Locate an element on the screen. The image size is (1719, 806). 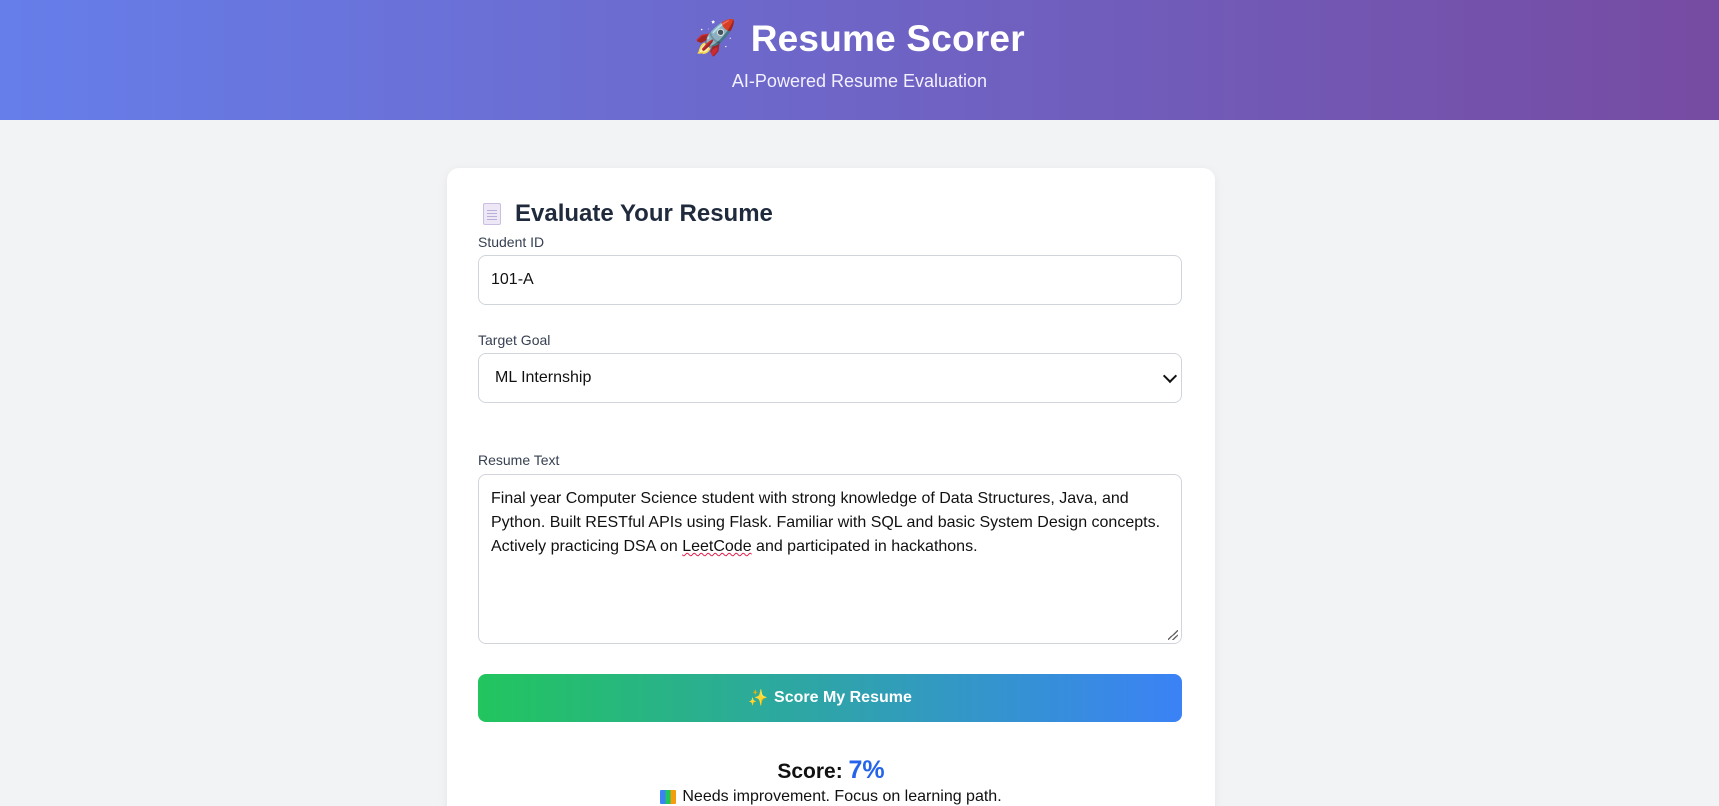
target-goal-label: Target Goal is located at coordinates (514, 340).